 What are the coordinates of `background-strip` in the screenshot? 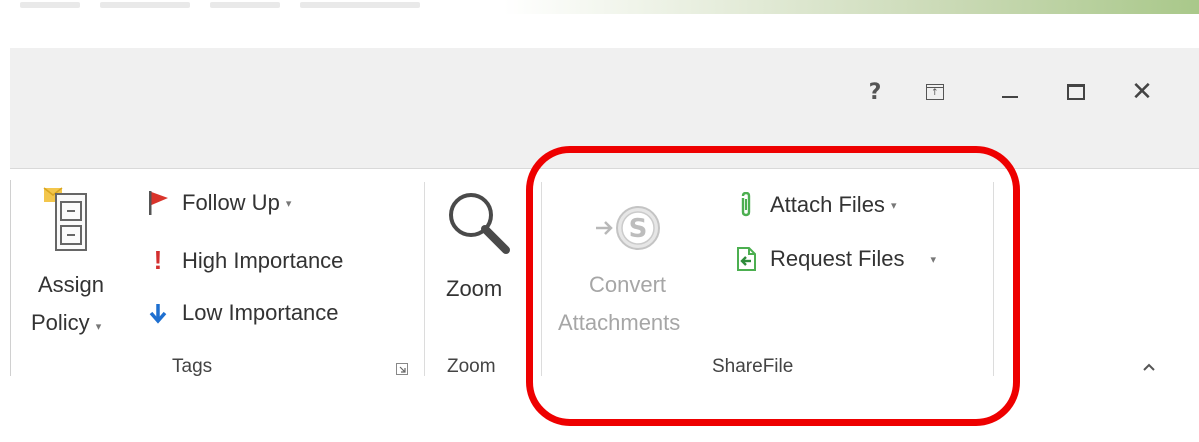 It's located at (599, 7).